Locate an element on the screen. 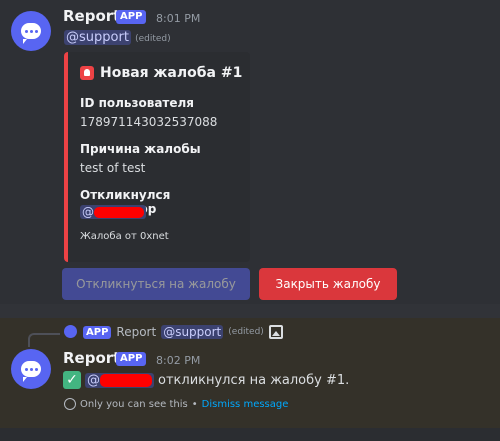 Image resolution: width=500 pixels, height=441 pixels. support-mention: @support is located at coordinates (97, 37).